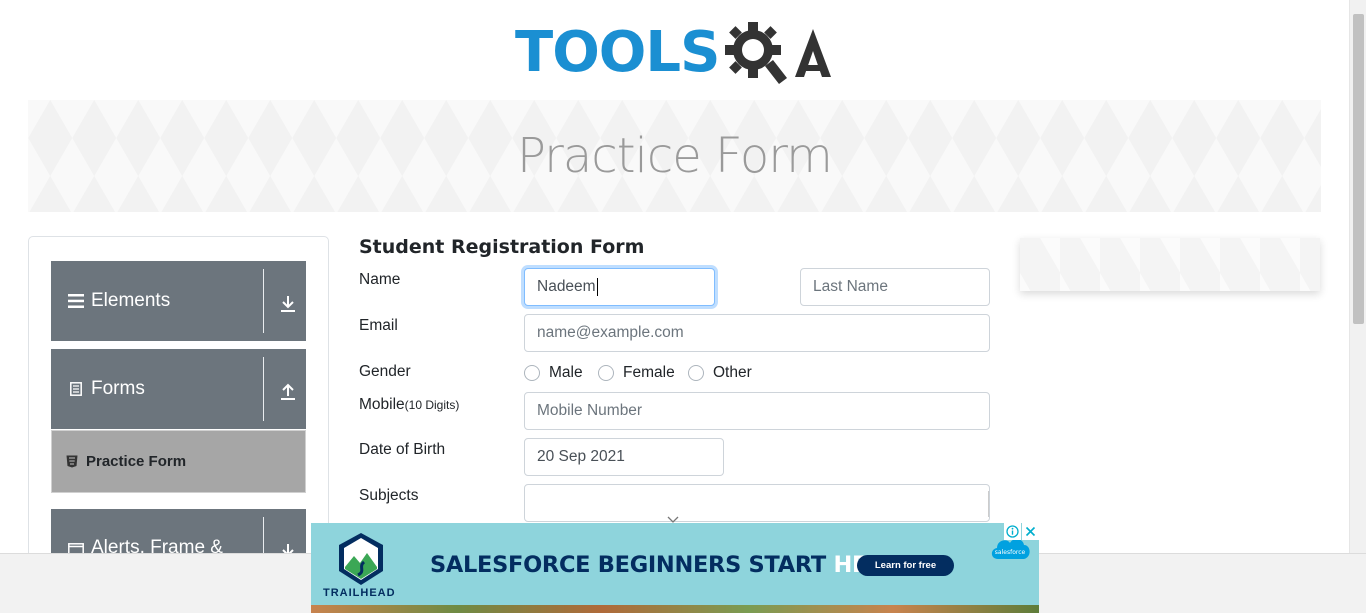 Image resolution: width=1366 pixels, height=613 pixels. Describe the element at coordinates (988, 504) in the screenshot. I see `indicator-separator` at that location.